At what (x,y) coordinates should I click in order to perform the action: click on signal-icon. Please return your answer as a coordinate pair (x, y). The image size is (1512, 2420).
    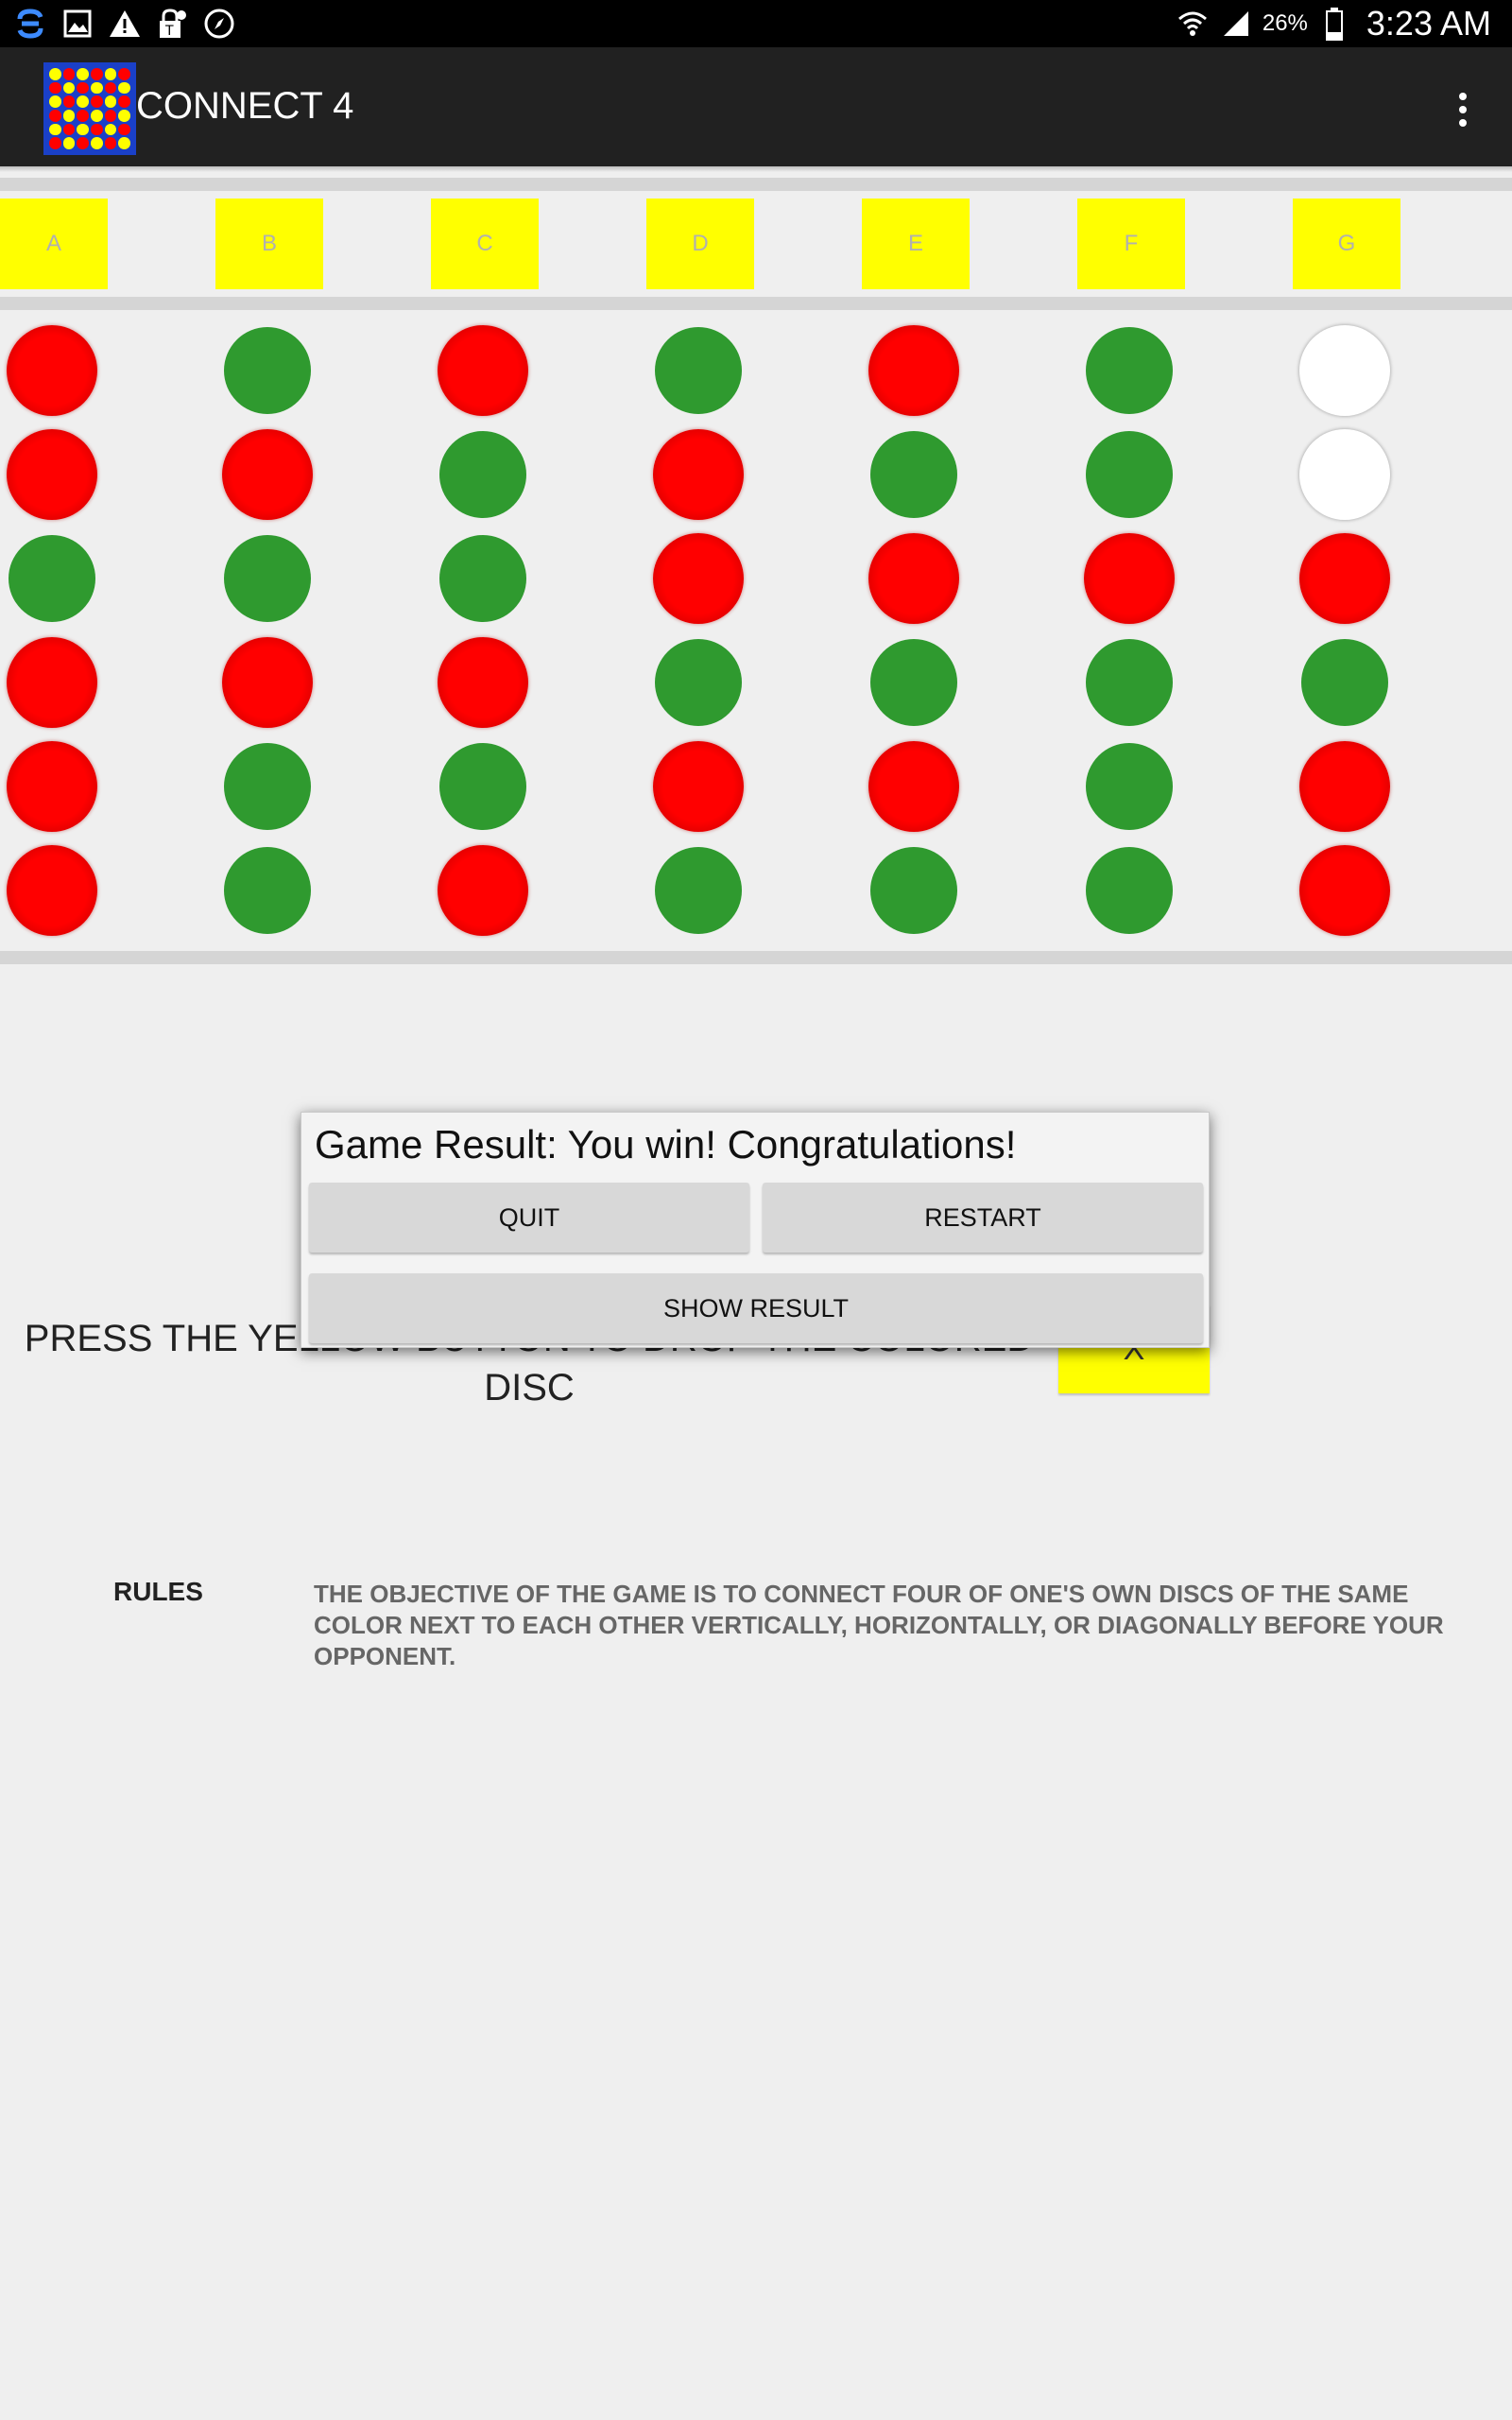
    Looking at the image, I should click on (1236, 24).